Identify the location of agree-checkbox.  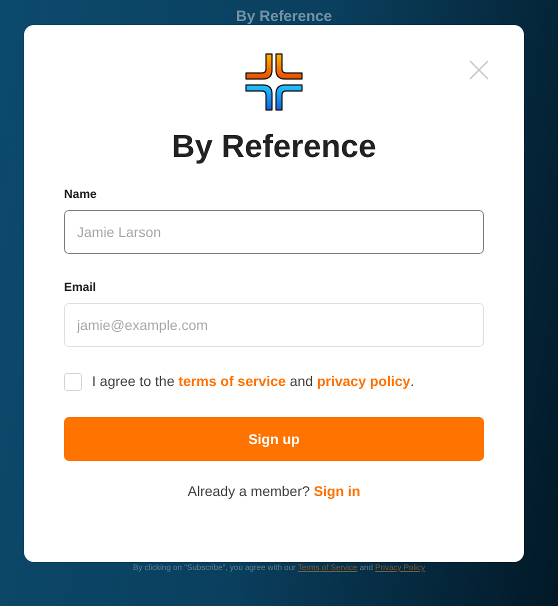
(73, 381).